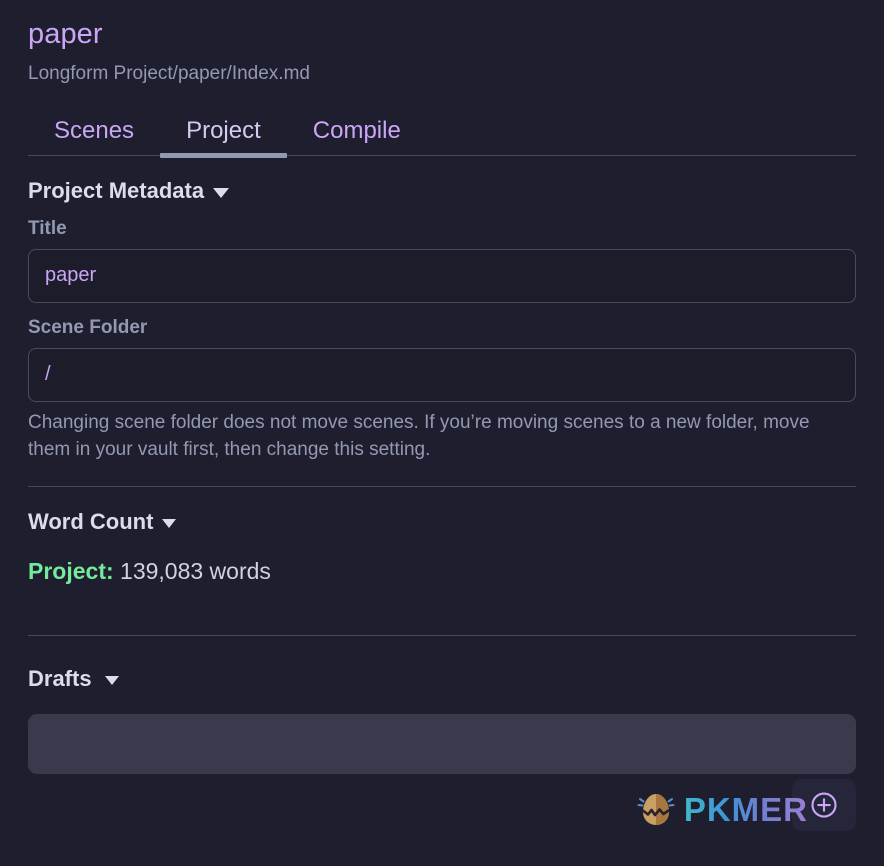  I want to click on title-field-label: Title, so click(47, 228).